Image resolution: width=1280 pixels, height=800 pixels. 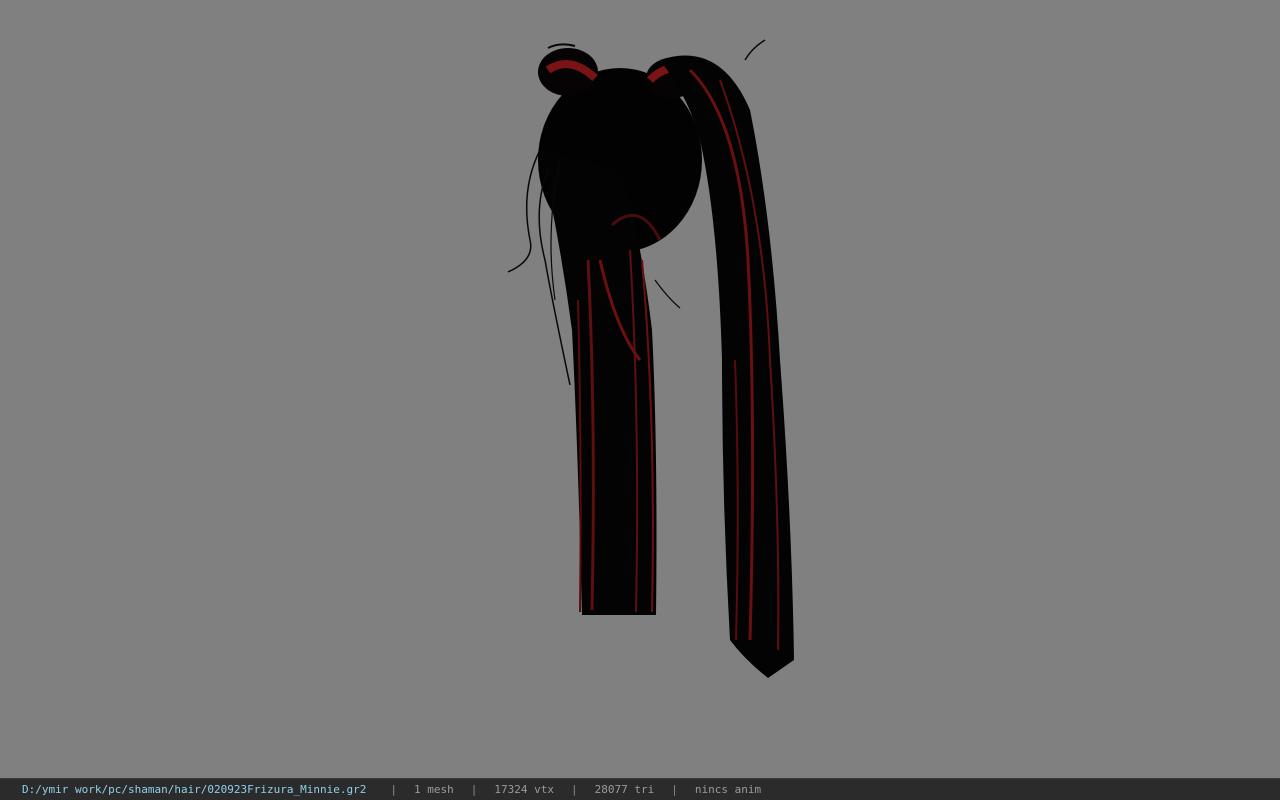 What do you see at coordinates (624, 789) in the screenshot?
I see `triangle-count-label: 28077 tri` at bounding box center [624, 789].